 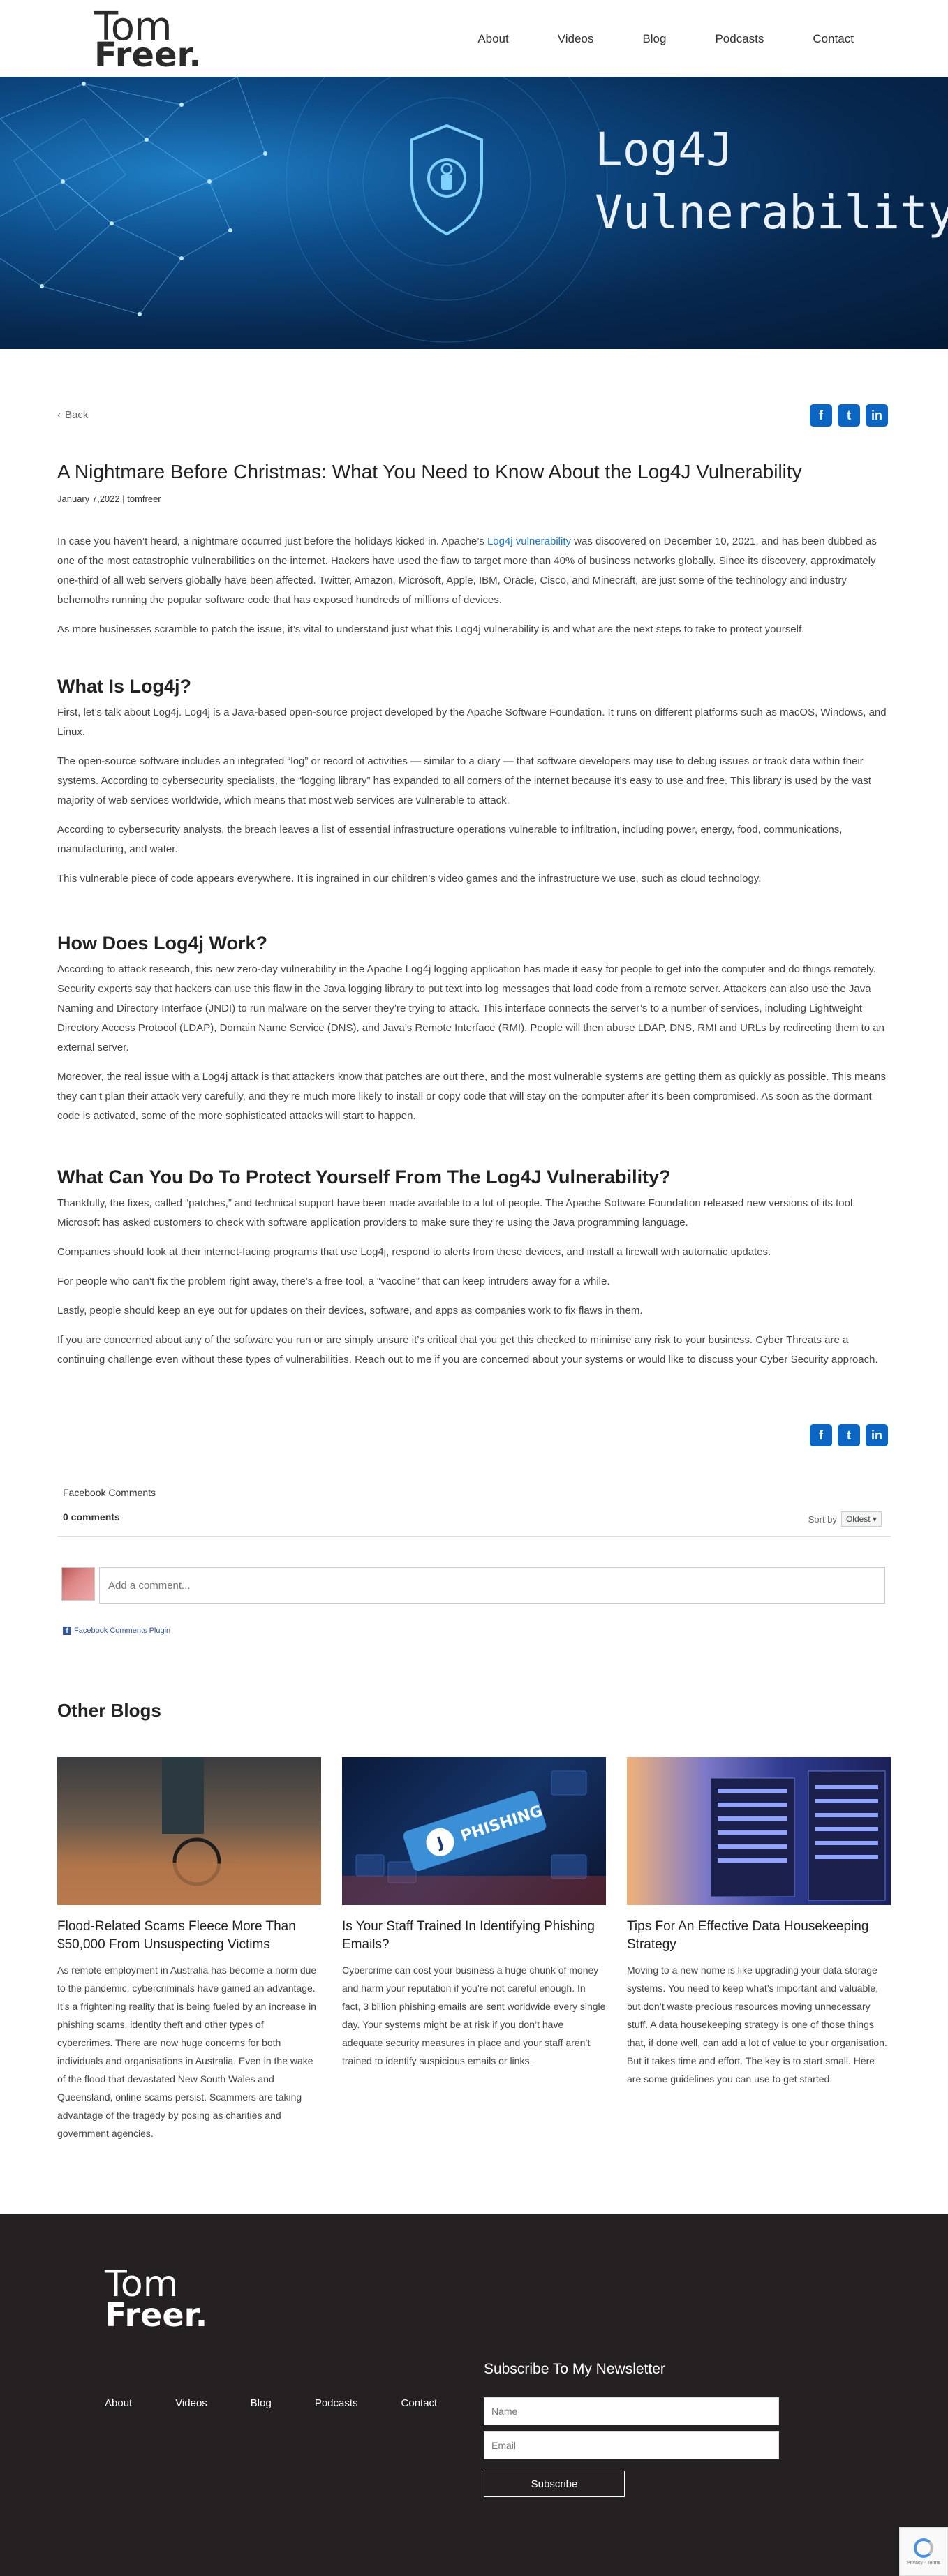 I want to click on hero-title-line2: Vulnerability, so click(x=771, y=213).